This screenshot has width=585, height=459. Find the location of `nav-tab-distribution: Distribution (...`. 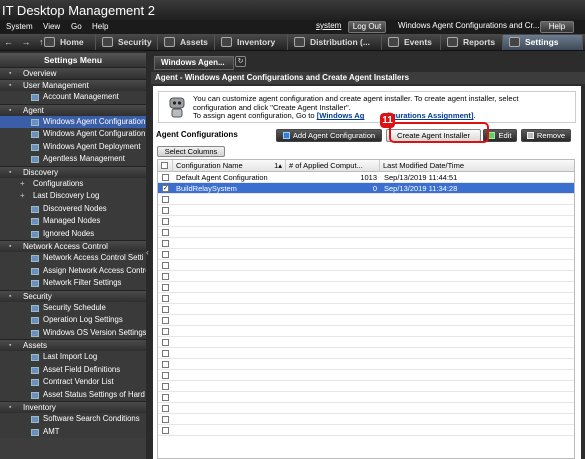

nav-tab-distribution: Distribution (... is located at coordinates (335, 42).